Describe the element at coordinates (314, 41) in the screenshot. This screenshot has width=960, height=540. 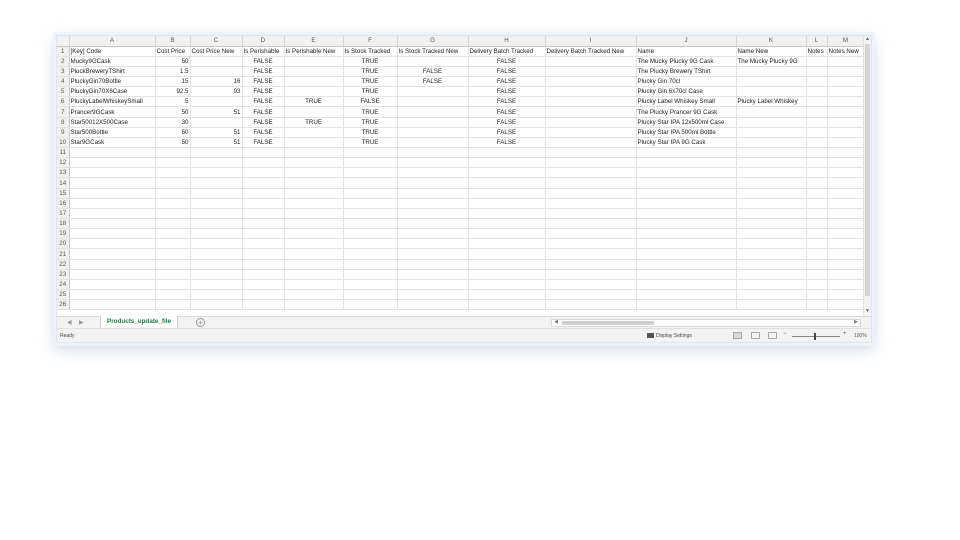
I see `column-header-e: E` at that location.